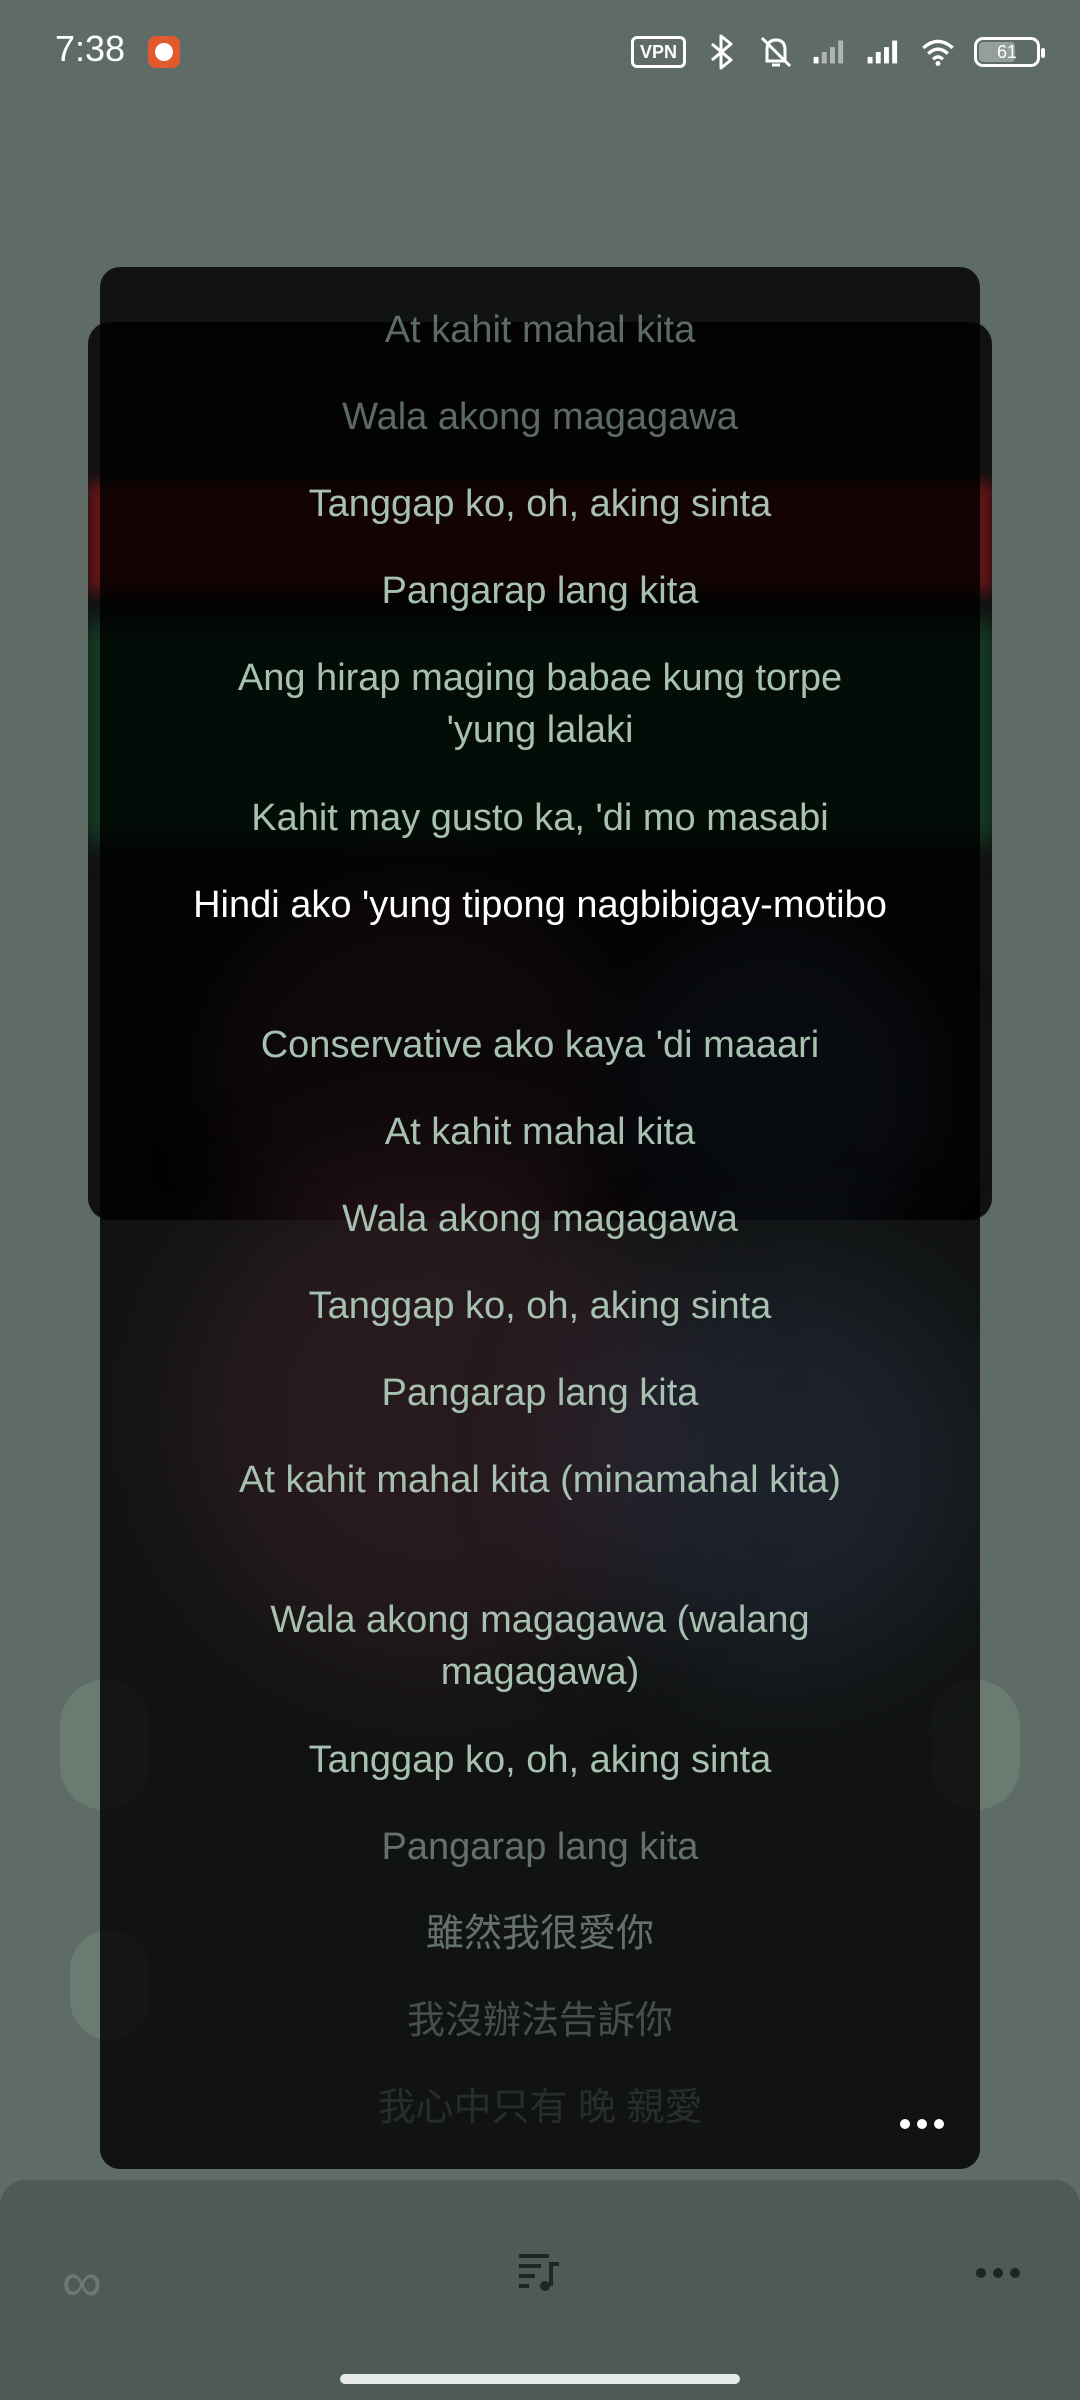 The height and width of the screenshot is (2400, 1080). I want to click on vpn-badge: VPN, so click(658, 52).